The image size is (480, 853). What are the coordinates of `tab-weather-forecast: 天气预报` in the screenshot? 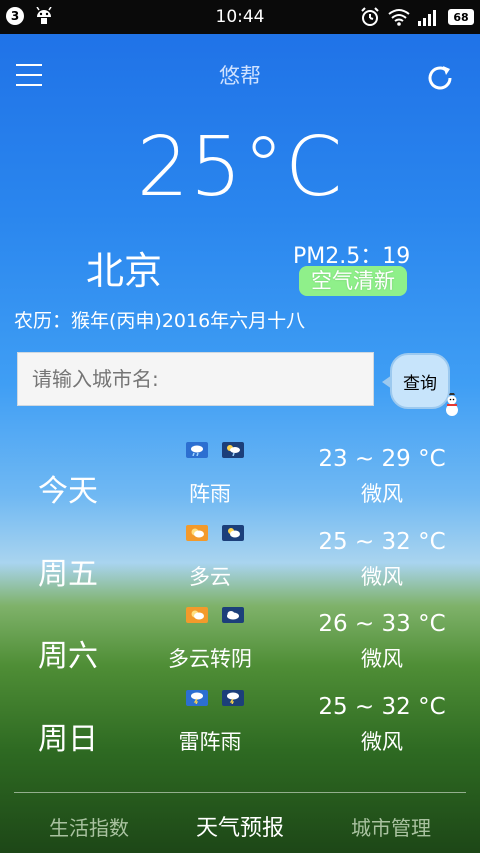 It's located at (240, 826).